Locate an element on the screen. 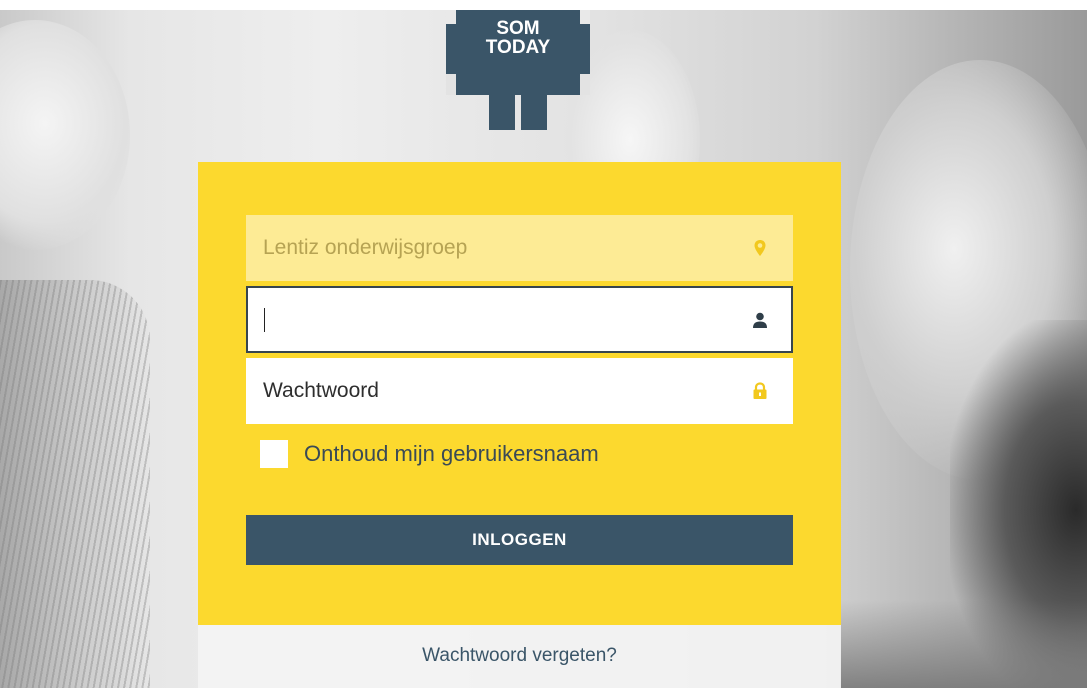 The image size is (1087, 688). text-caret is located at coordinates (264, 320).